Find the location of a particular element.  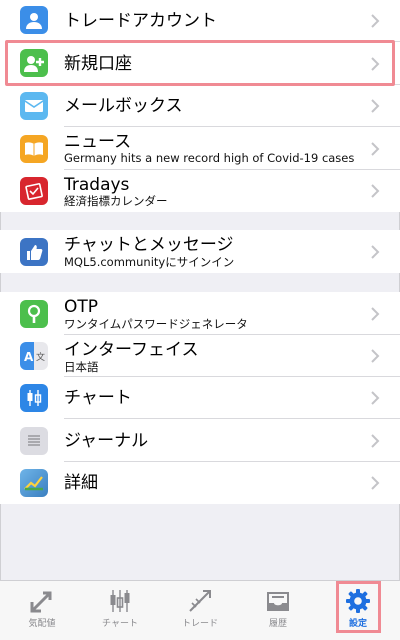

journal-icon is located at coordinates (34, 441).